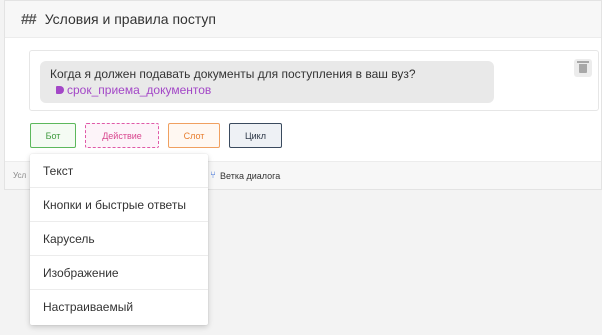 This screenshot has height=335, width=602. Describe the element at coordinates (303, 19) in the screenshot. I see `card-header: ## Условия и правила поступ` at that location.